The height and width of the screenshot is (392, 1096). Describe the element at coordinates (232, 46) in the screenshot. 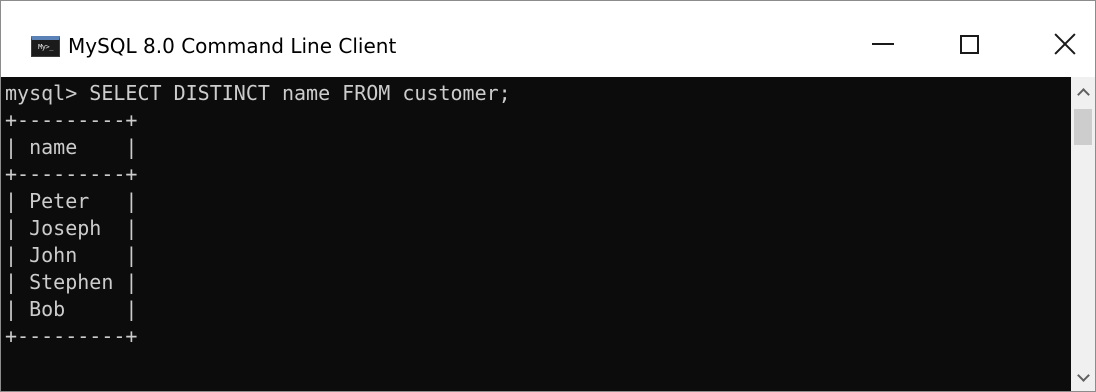

I see `window-title: MySQL 8.0 Command Line Client` at that location.